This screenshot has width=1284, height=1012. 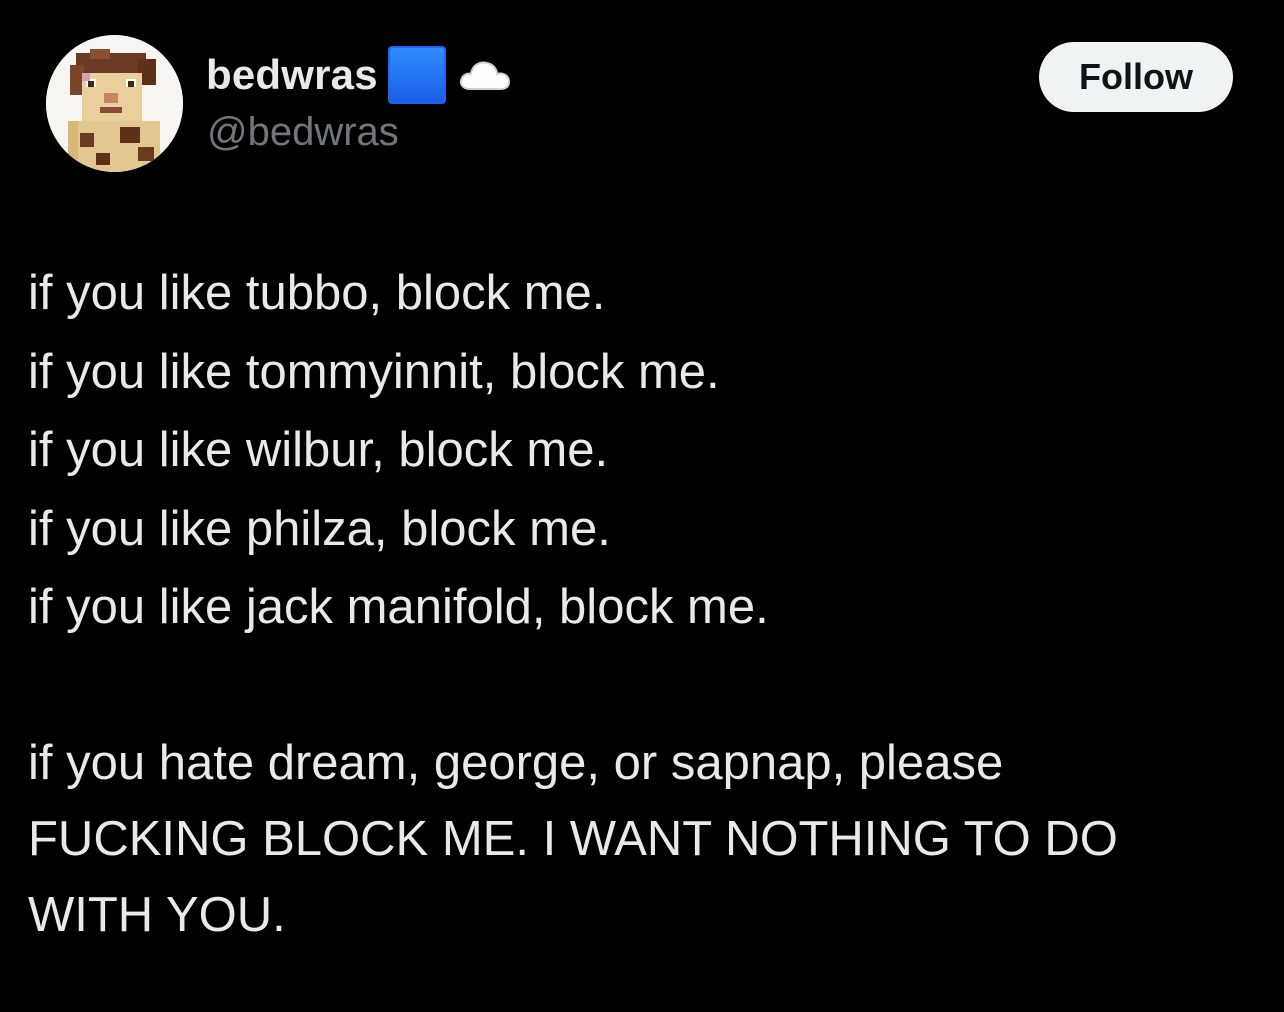 What do you see at coordinates (303, 132) in the screenshot?
I see `author-handle: @bedwras` at bounding box center [303, 132].